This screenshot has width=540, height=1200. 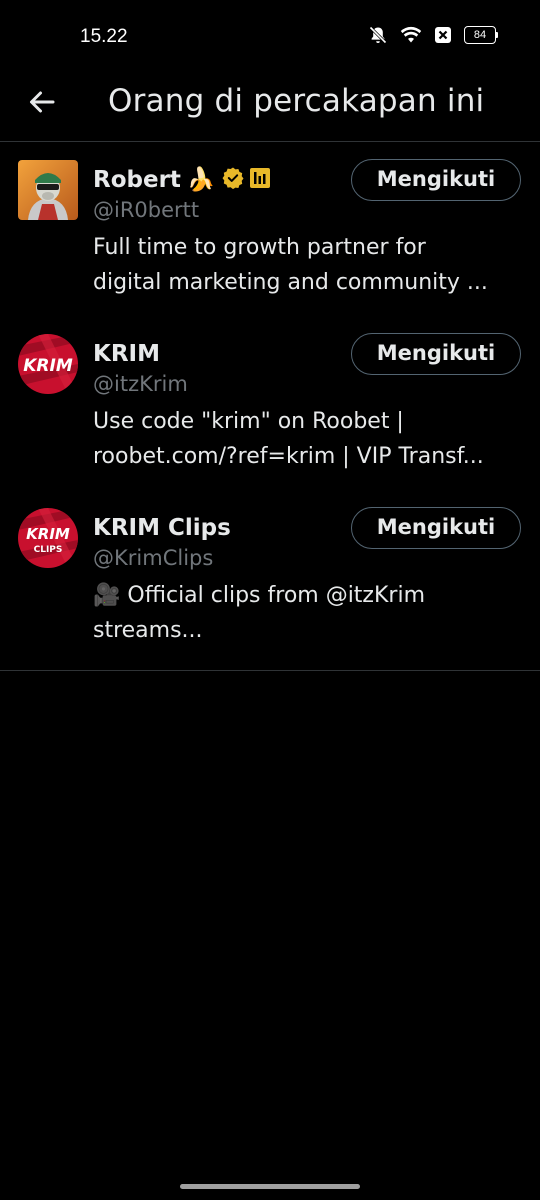 I want to click on status-icons: 84, so click(x=433, y=35).